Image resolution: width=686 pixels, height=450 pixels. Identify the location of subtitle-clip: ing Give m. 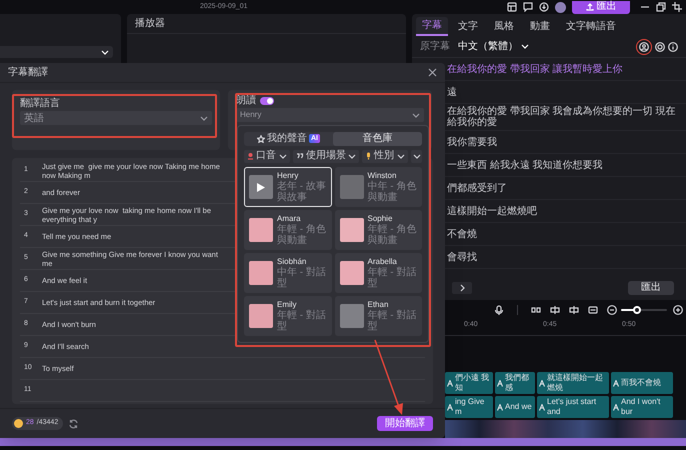
(469, 407).